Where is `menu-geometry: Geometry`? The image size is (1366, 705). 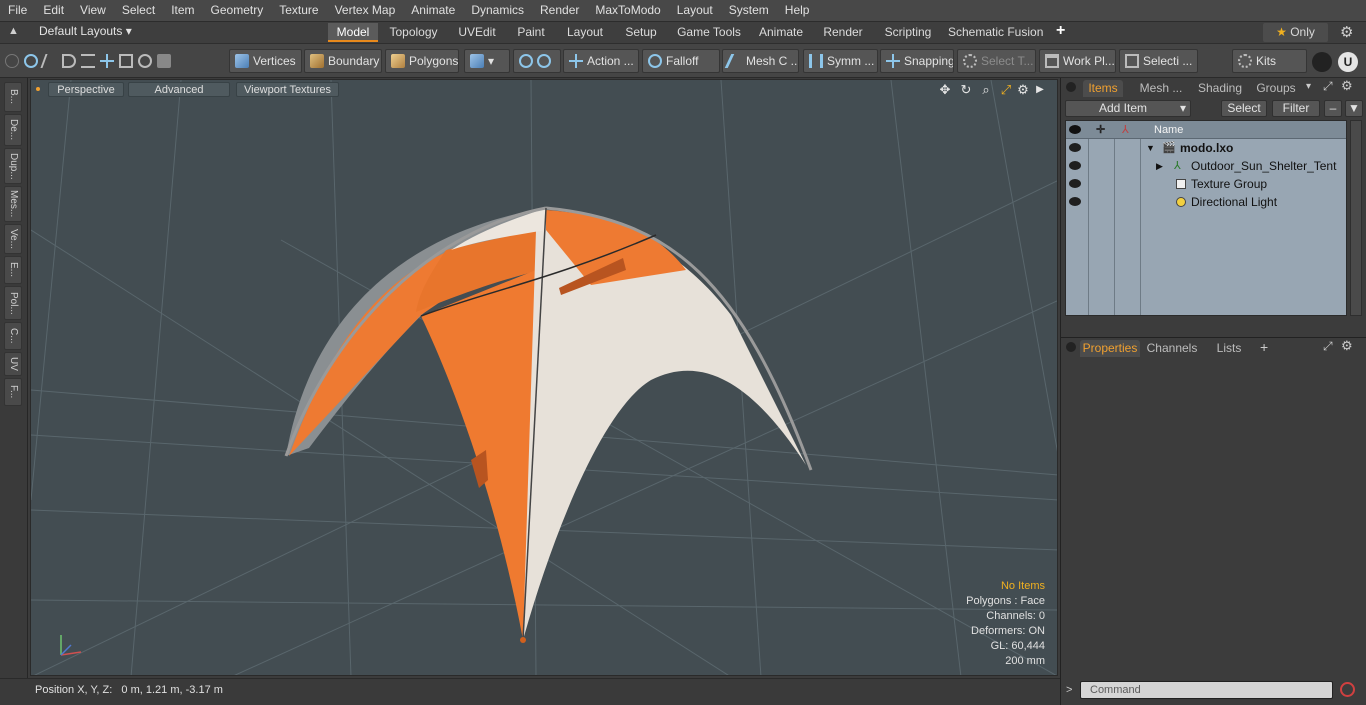
menu-geometry: Geometry is located at coordinates (237, 10).